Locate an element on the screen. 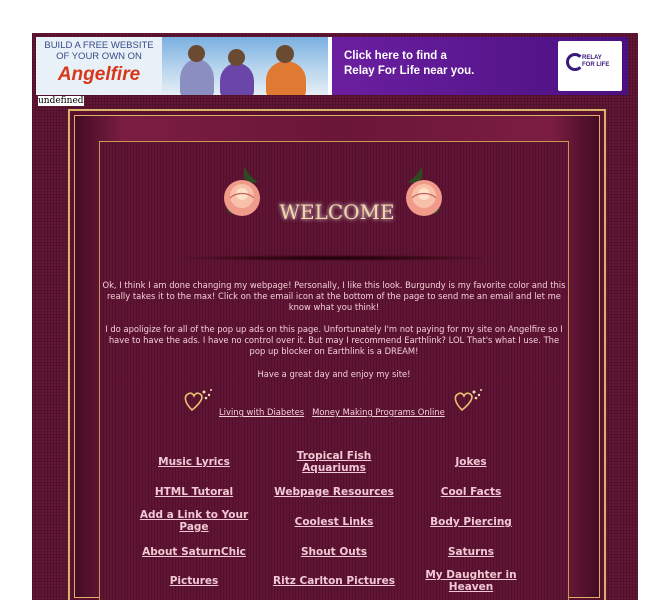  nav-link-shout-outs: Shout Outs is located at coordinates (334, 552).